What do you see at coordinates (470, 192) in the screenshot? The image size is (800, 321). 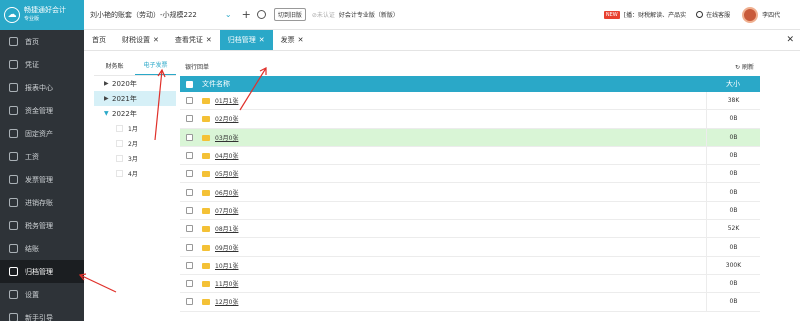 I see `table-row: 06月0张 0B` at bounding box center [470, 192].